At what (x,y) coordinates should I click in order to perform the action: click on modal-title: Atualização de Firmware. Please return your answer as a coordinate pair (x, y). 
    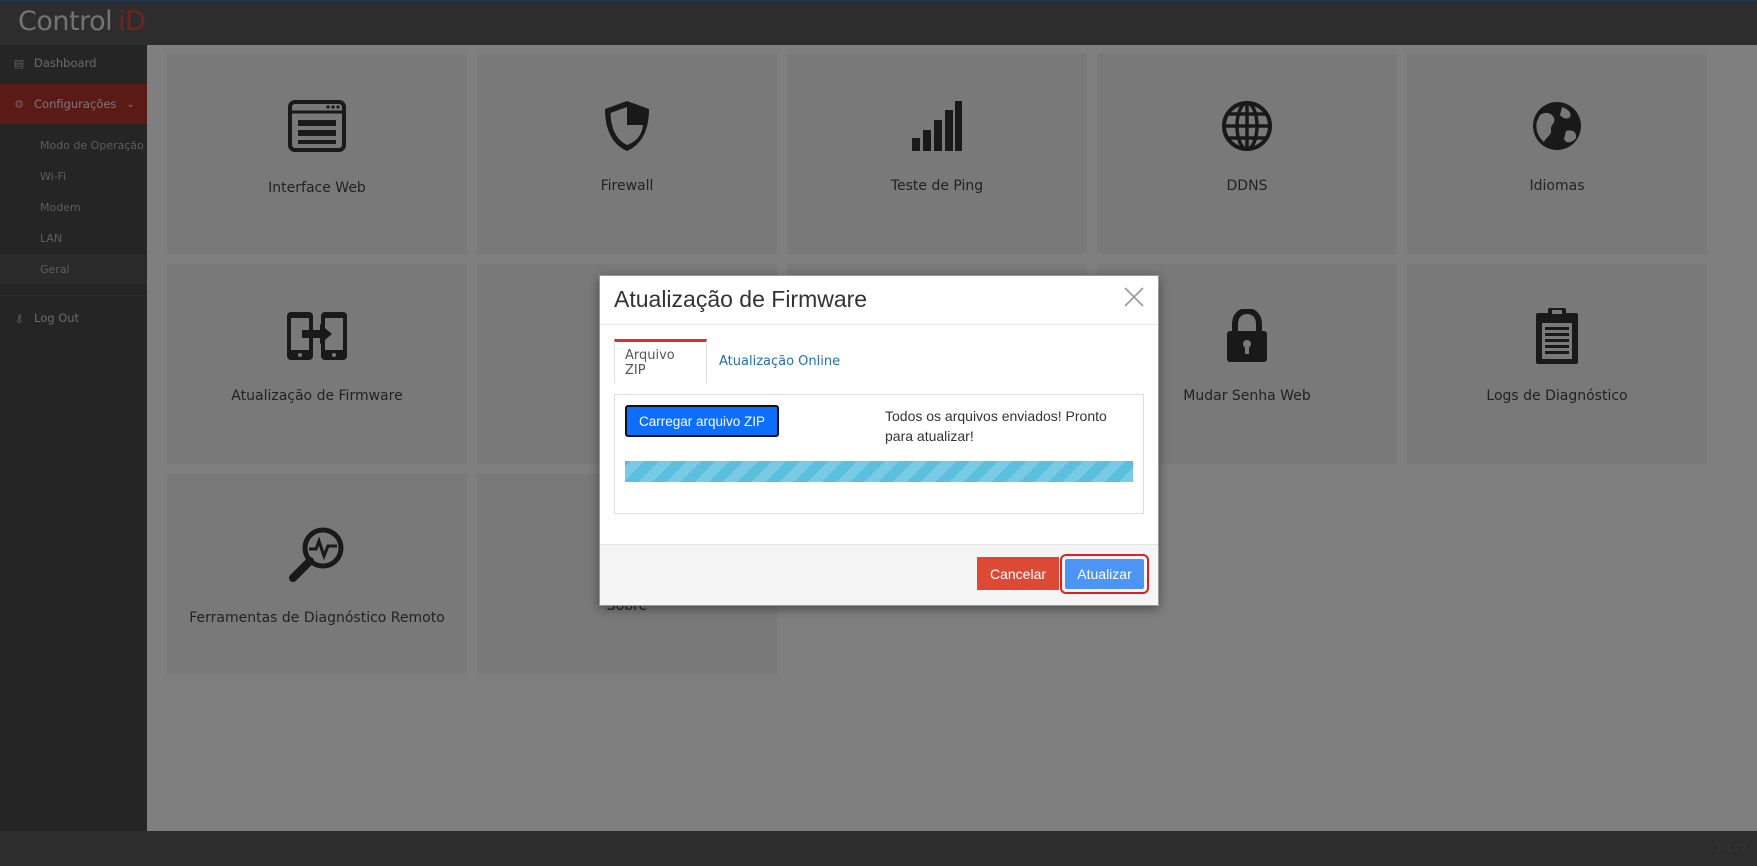
    Looking at the image, I should click on (741, 299).